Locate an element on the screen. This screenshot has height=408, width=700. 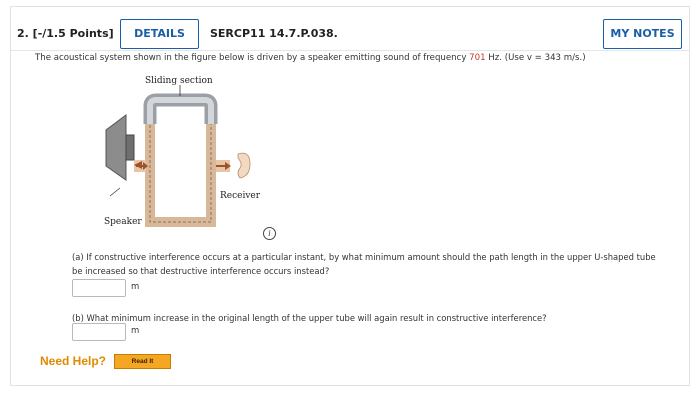
part-b-unit: m is located at coordinates (135, 331).